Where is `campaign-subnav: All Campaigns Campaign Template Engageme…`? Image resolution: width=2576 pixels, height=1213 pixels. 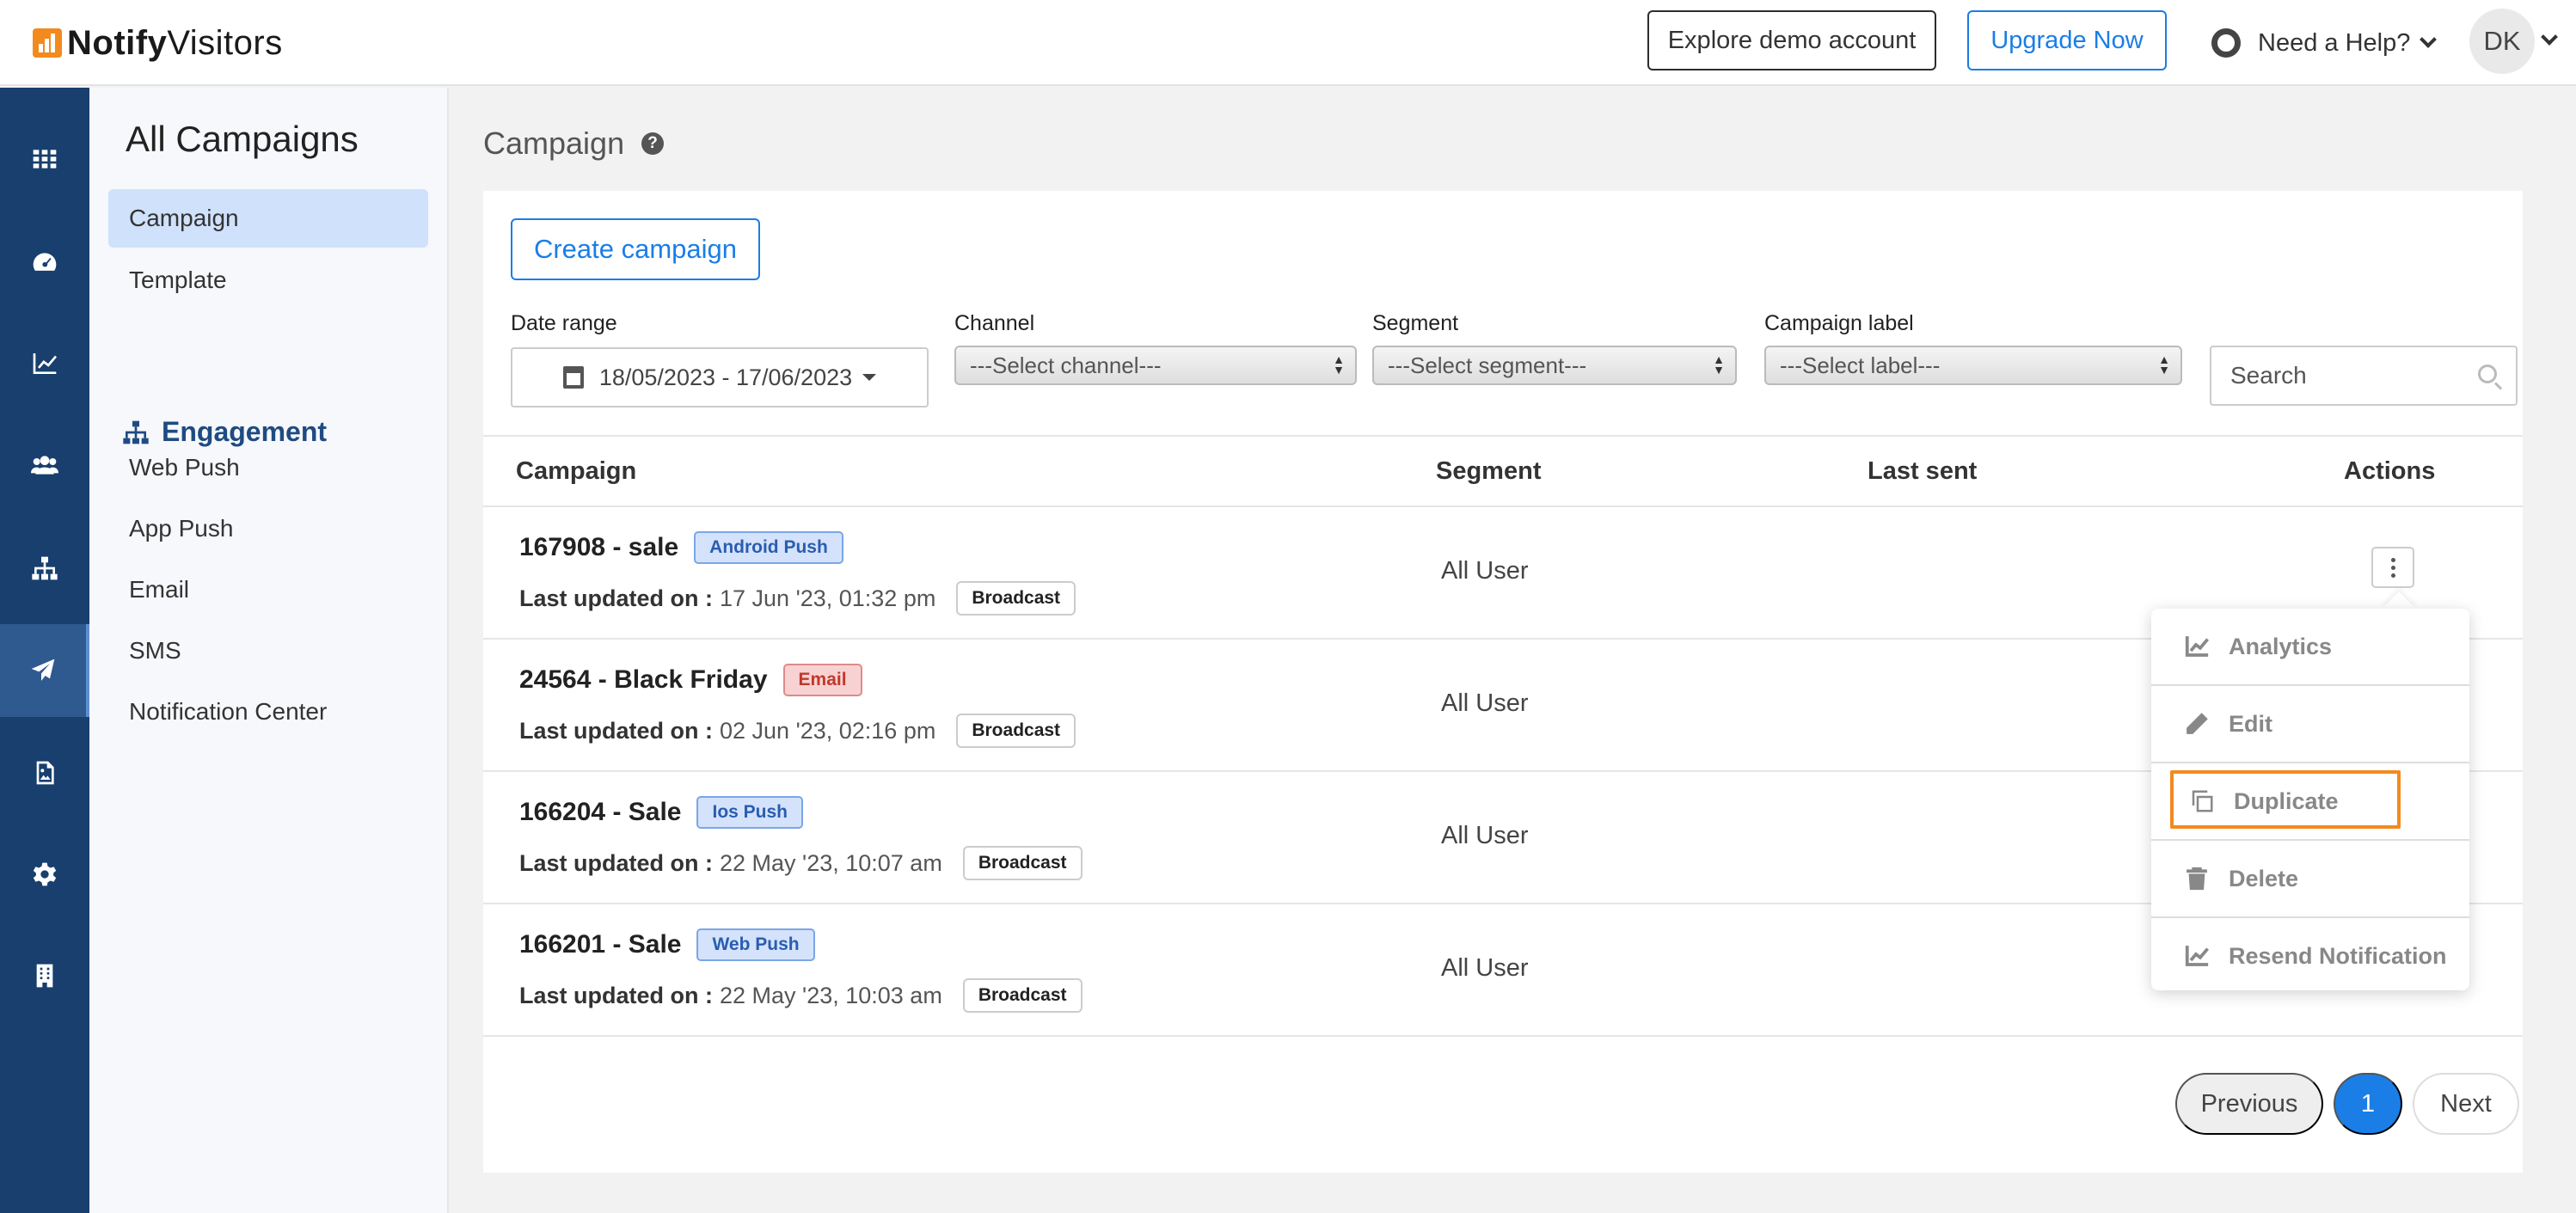
campaign-subnav: All Campaigns Campaign Template Engageme… is located at coordinates (269, 650).